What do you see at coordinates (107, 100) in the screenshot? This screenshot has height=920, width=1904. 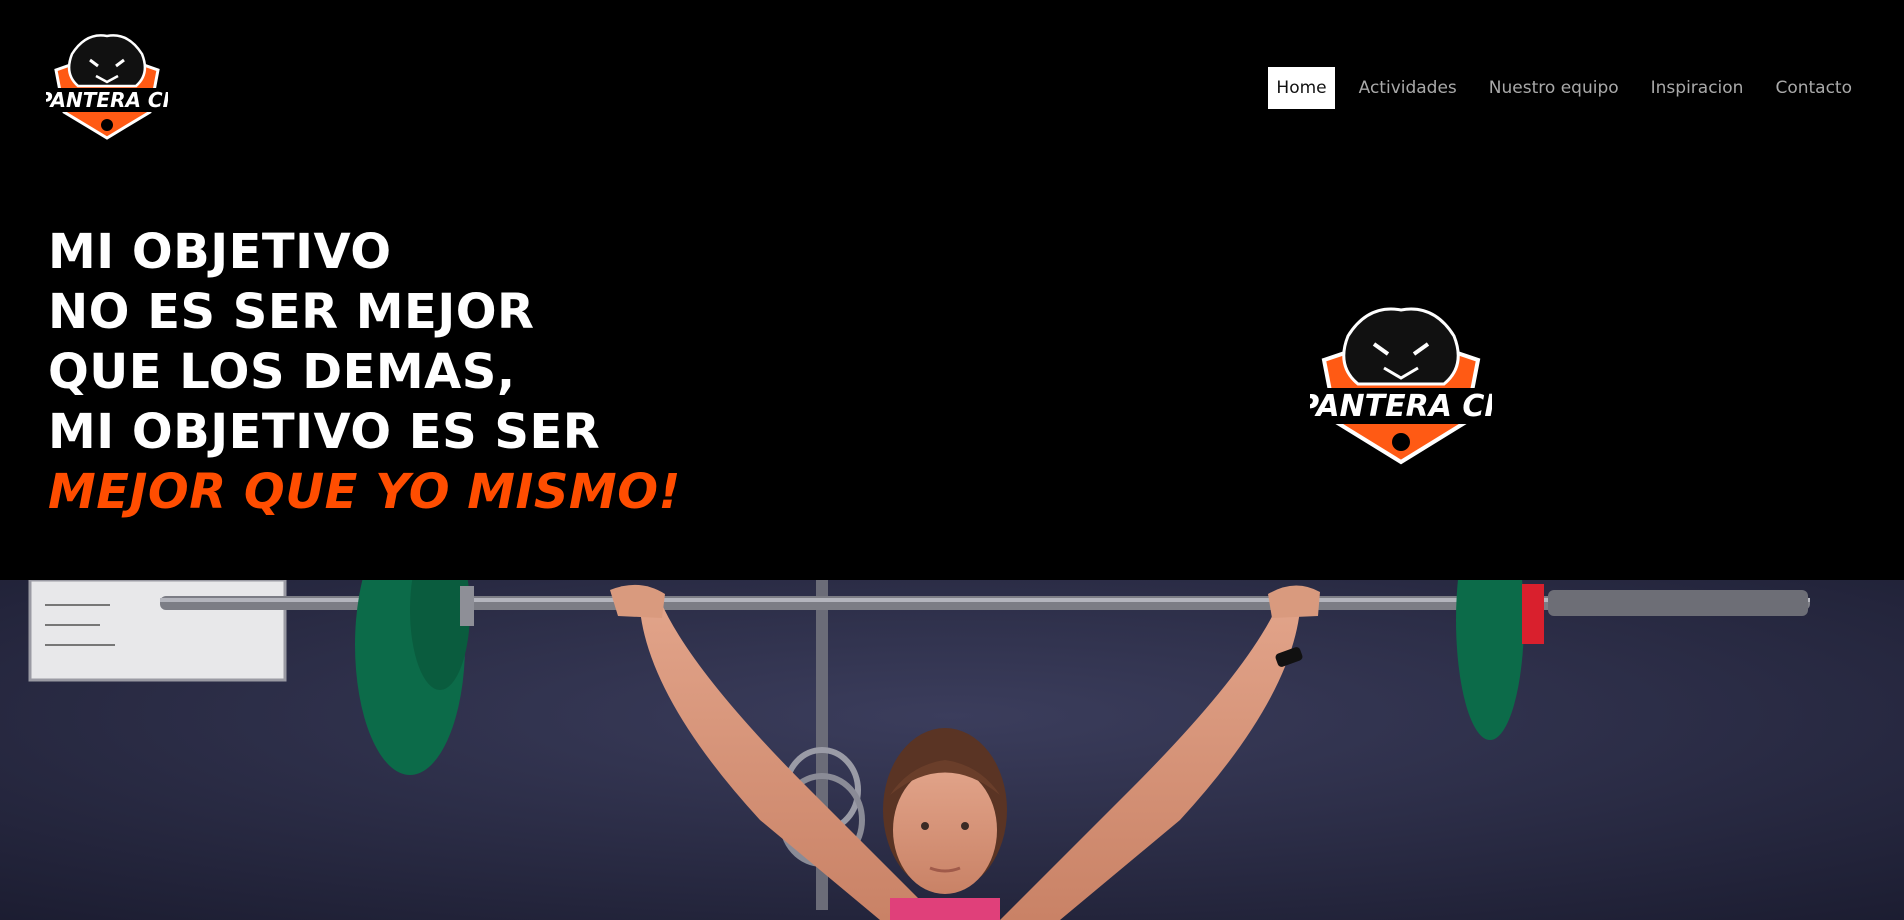 I see `logo-text: PANTERA CF` at bounding box center [107, 100].